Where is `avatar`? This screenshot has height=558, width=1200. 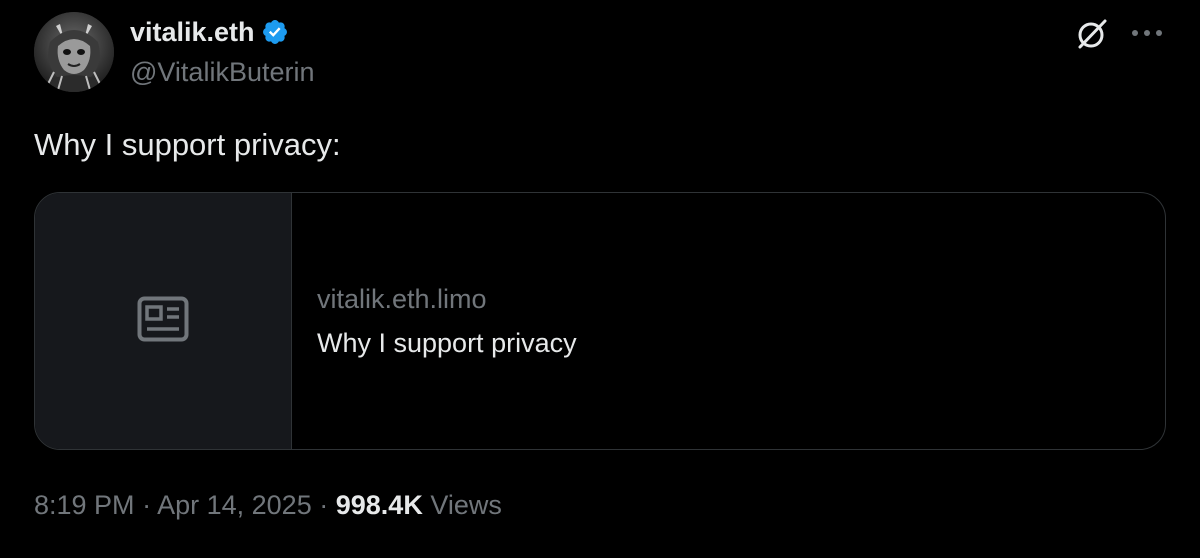 avatar is located at coordinates (74, 52).